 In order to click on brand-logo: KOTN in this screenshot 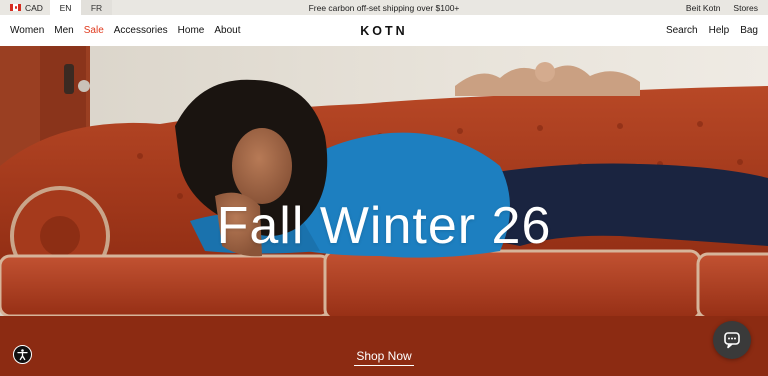, I will do `click(384, 30)`.